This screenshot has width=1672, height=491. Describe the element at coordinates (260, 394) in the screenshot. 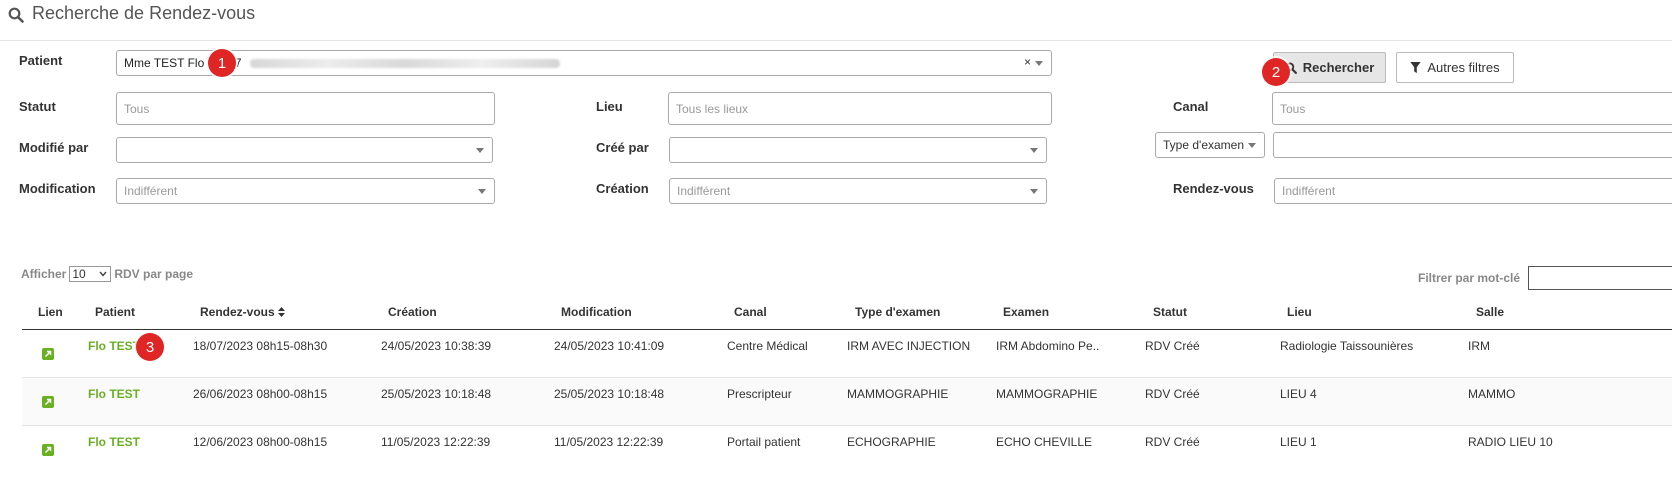

I see `cell-rendez-vous: 26/06/2023 08h00-08h15` at that location.